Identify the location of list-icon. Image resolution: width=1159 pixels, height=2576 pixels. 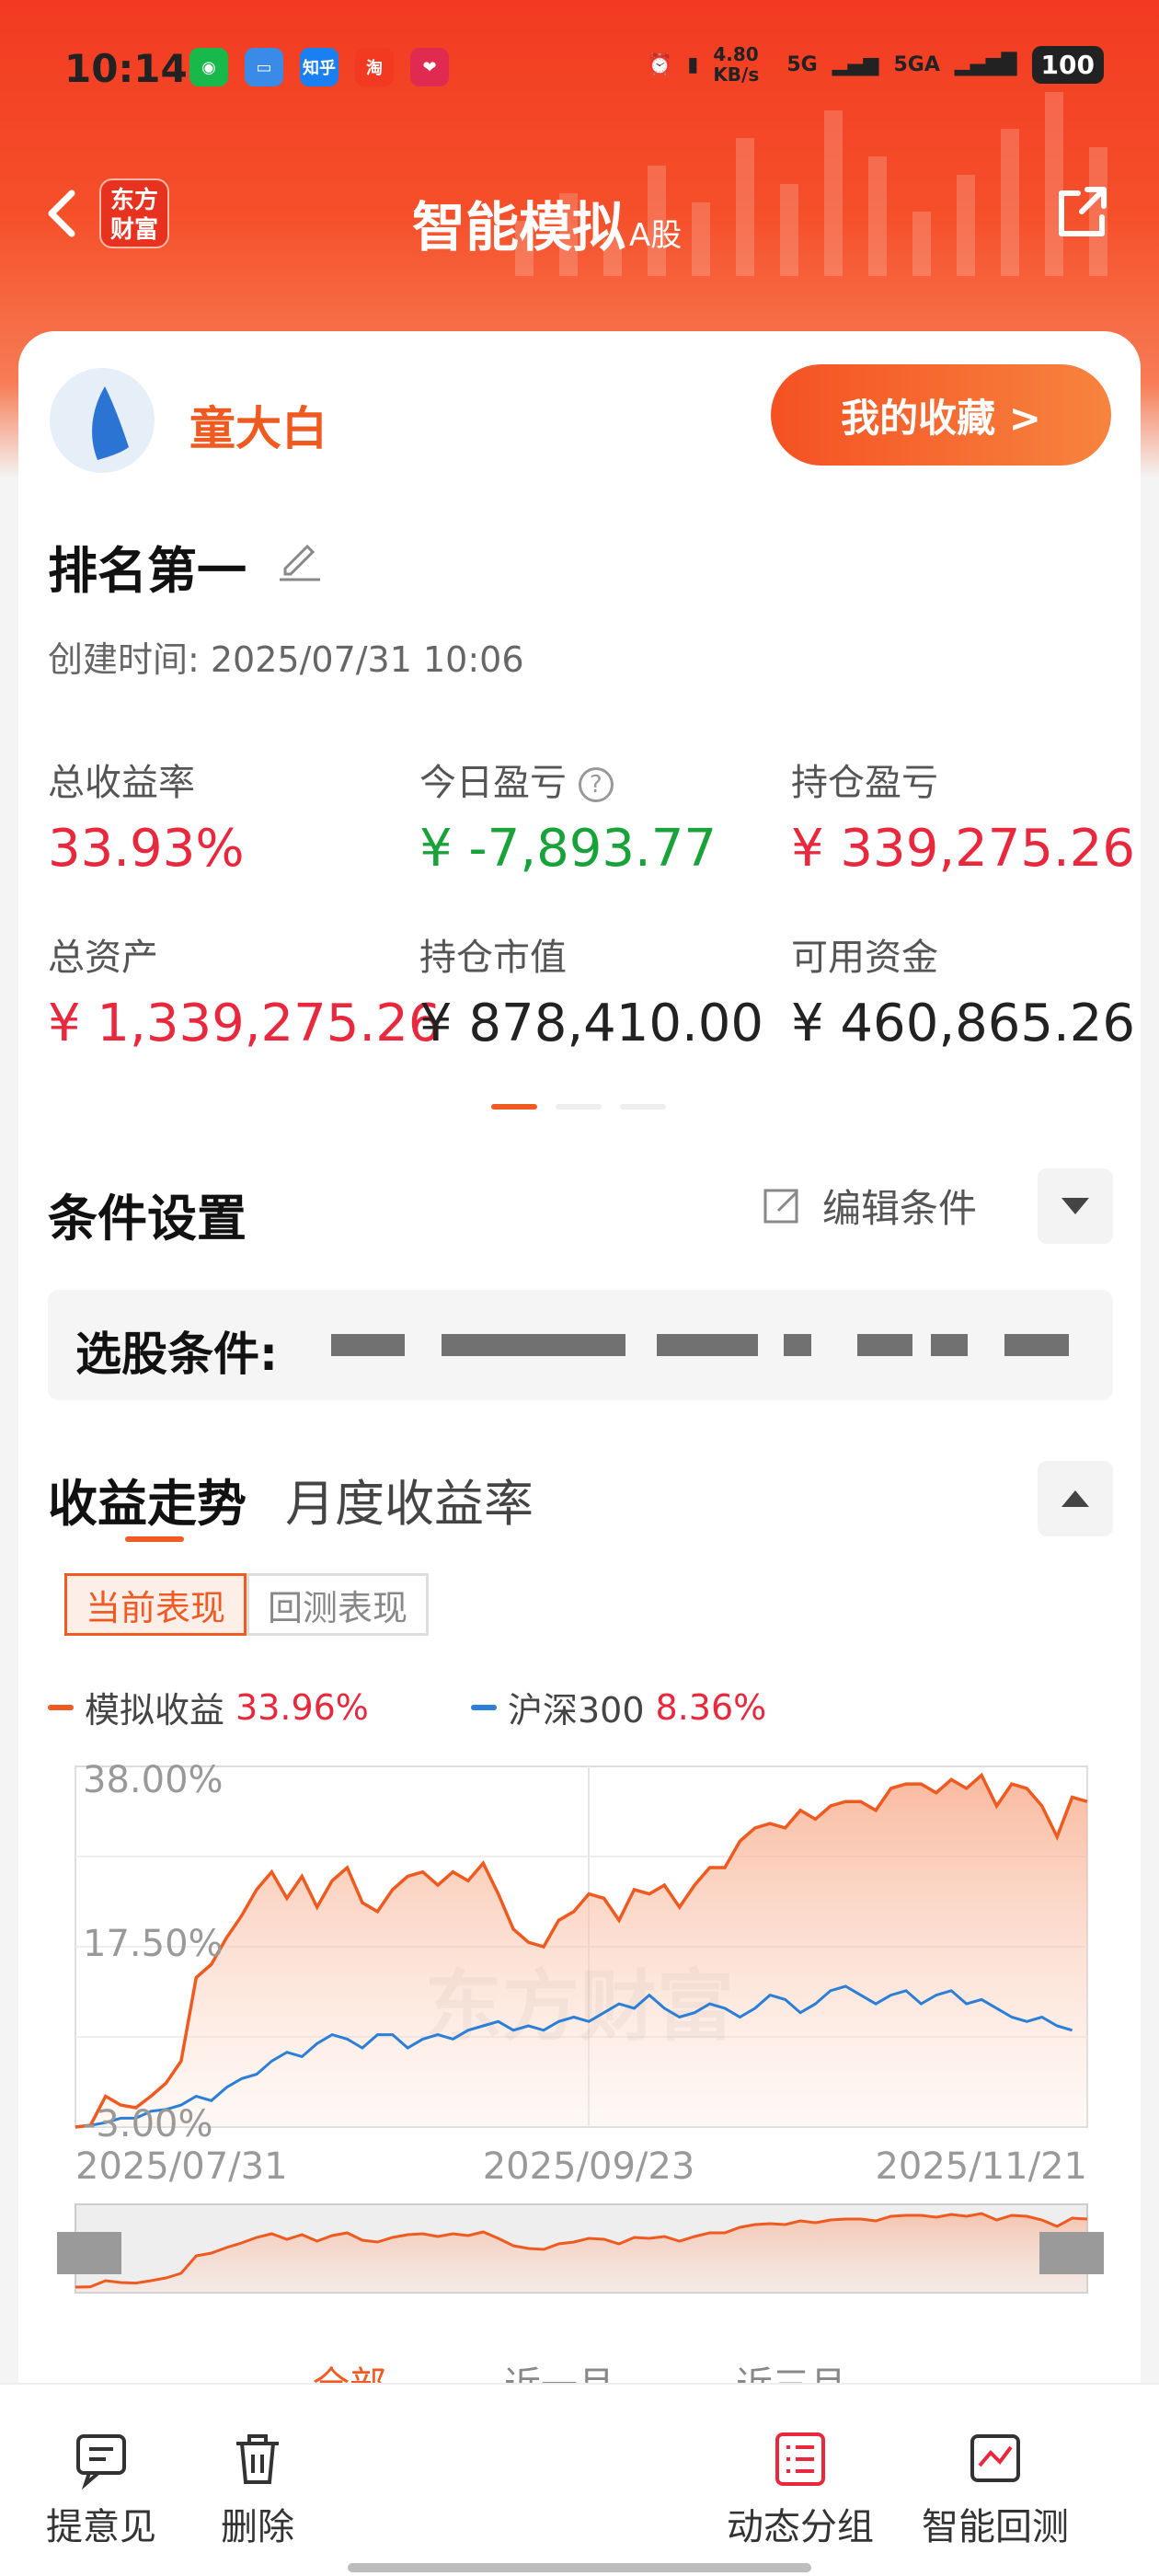
(800, 2459).